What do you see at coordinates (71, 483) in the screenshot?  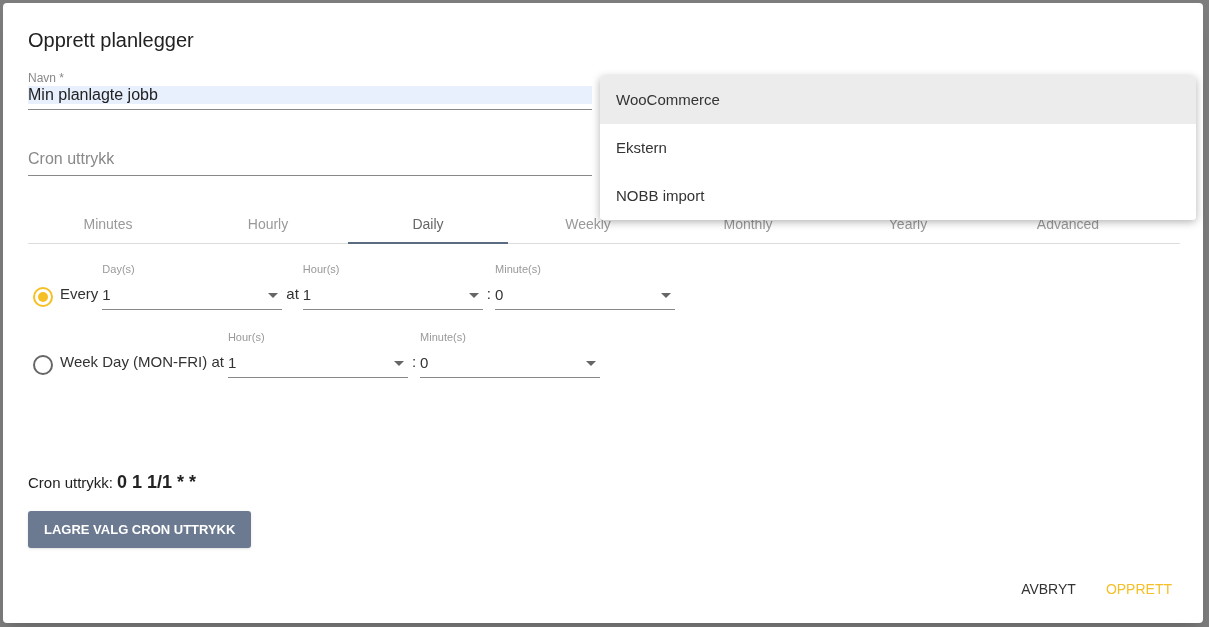 I see `result-label: Cron uttrykk:` at bounding box center [71, 483].